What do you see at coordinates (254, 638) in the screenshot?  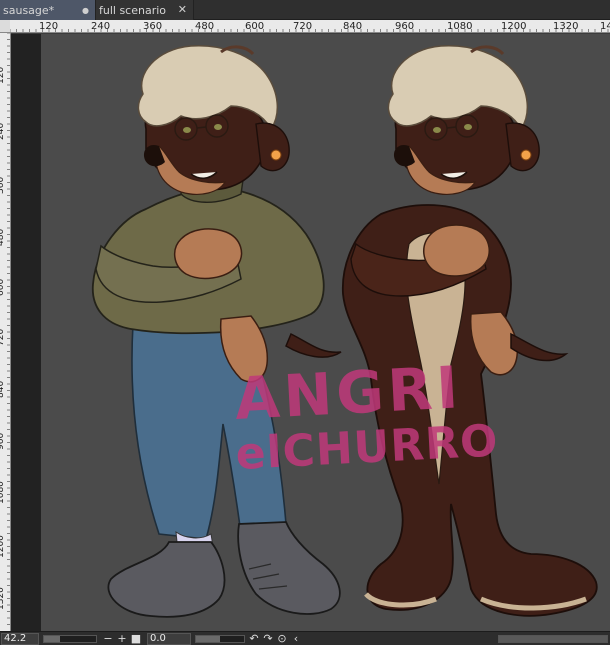 I see `rotate-left-icon: ↶` at bounding box center [254, 638].